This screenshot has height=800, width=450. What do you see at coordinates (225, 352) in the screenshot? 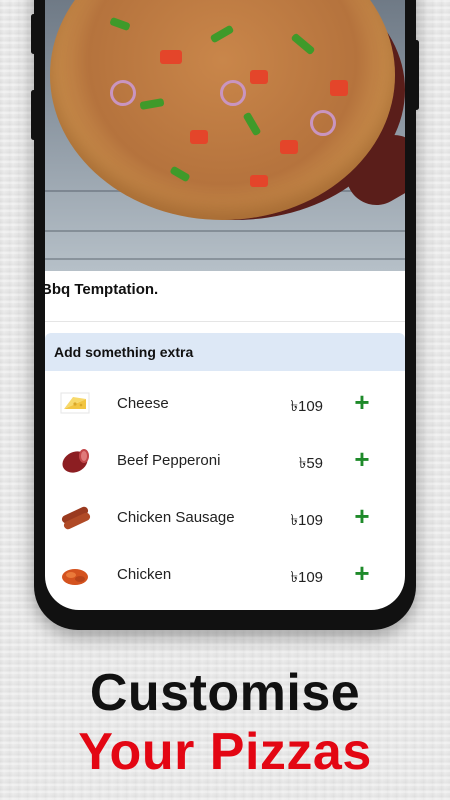
I see `extras-section-header: Add something extra` at bounding box center [225, 352].